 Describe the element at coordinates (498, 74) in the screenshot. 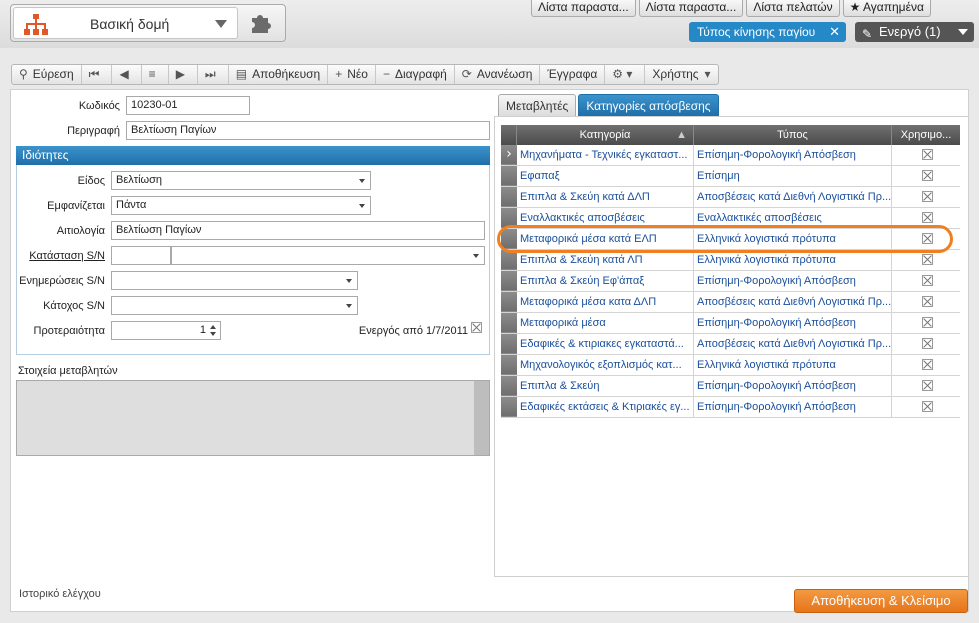

I see `refresh-button: ⟳ Ανανέωση` at that location.